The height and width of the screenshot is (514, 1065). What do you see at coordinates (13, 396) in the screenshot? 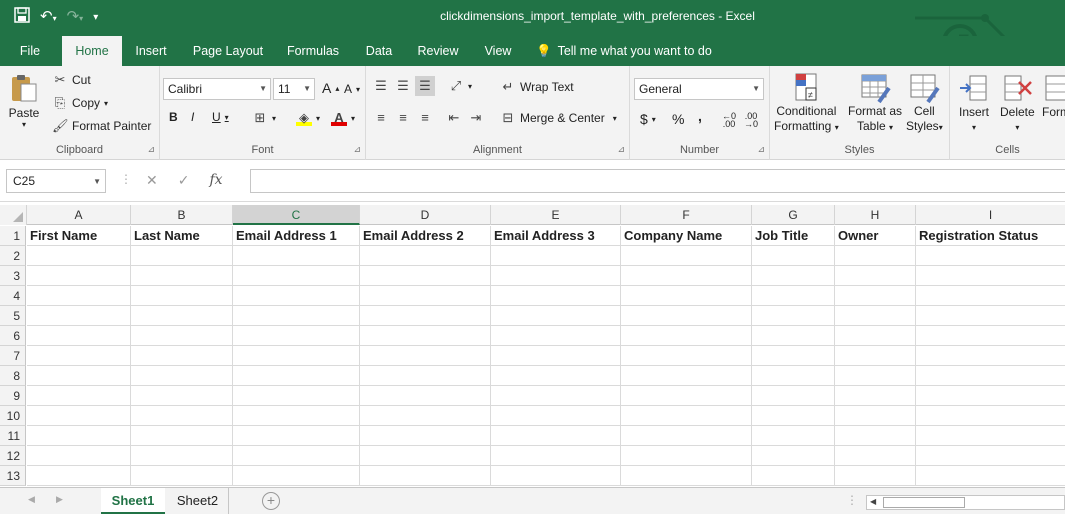
I see `row-header-9: 9` at bounding box center [13, 396].